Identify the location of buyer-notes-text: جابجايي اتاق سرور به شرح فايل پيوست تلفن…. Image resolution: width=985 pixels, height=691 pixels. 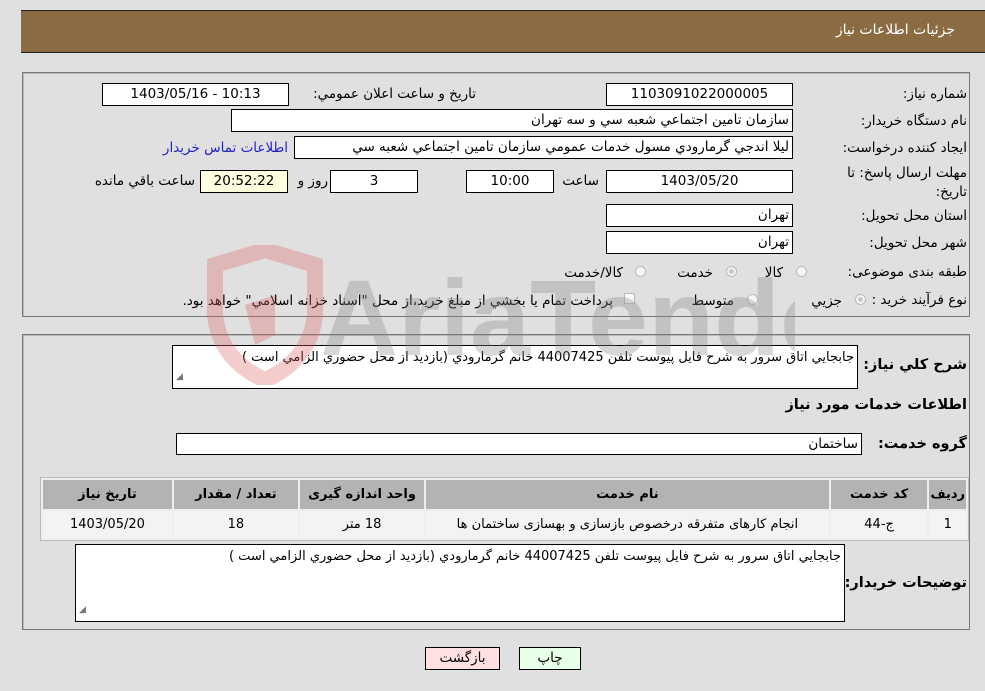
(534, 556).